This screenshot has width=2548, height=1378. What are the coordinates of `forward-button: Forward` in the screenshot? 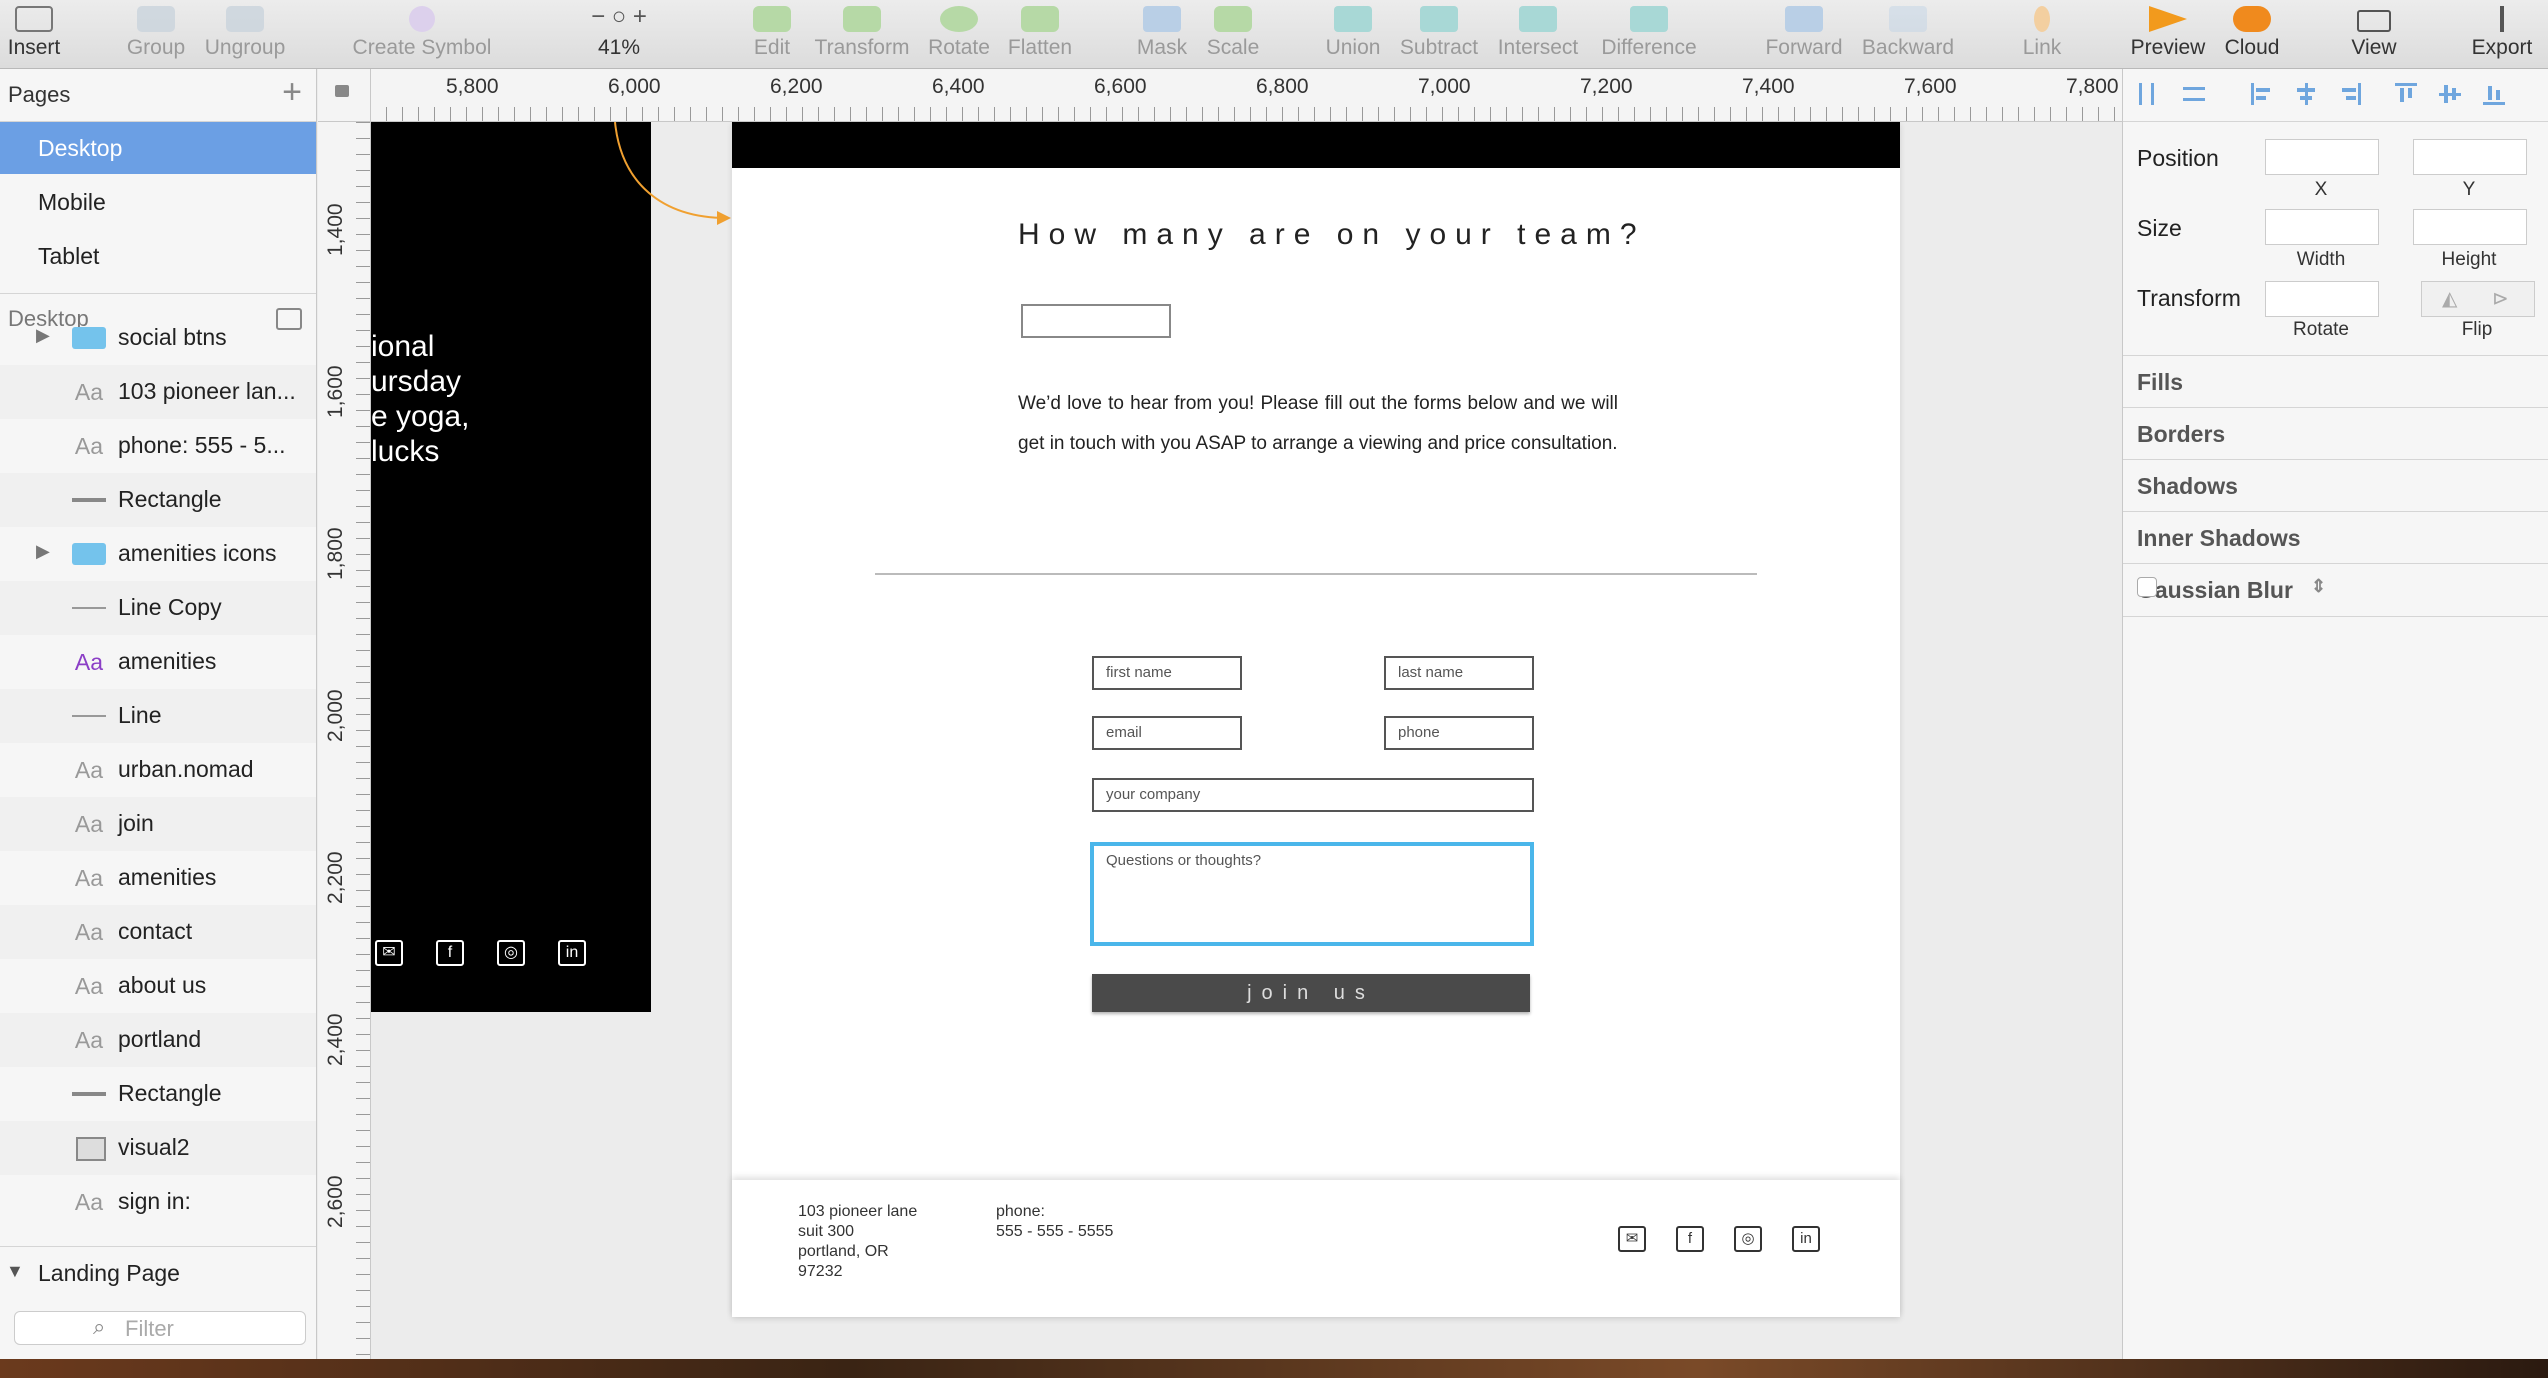 It's located at (1804, 34).